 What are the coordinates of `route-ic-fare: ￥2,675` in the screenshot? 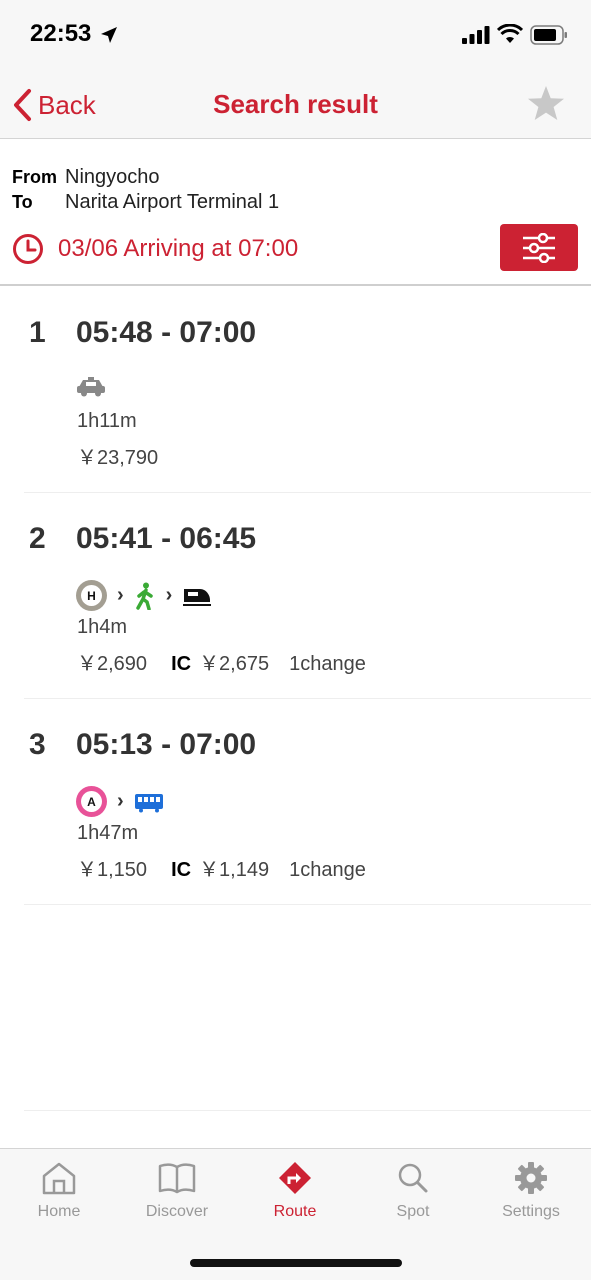 It's located at (234, 664).